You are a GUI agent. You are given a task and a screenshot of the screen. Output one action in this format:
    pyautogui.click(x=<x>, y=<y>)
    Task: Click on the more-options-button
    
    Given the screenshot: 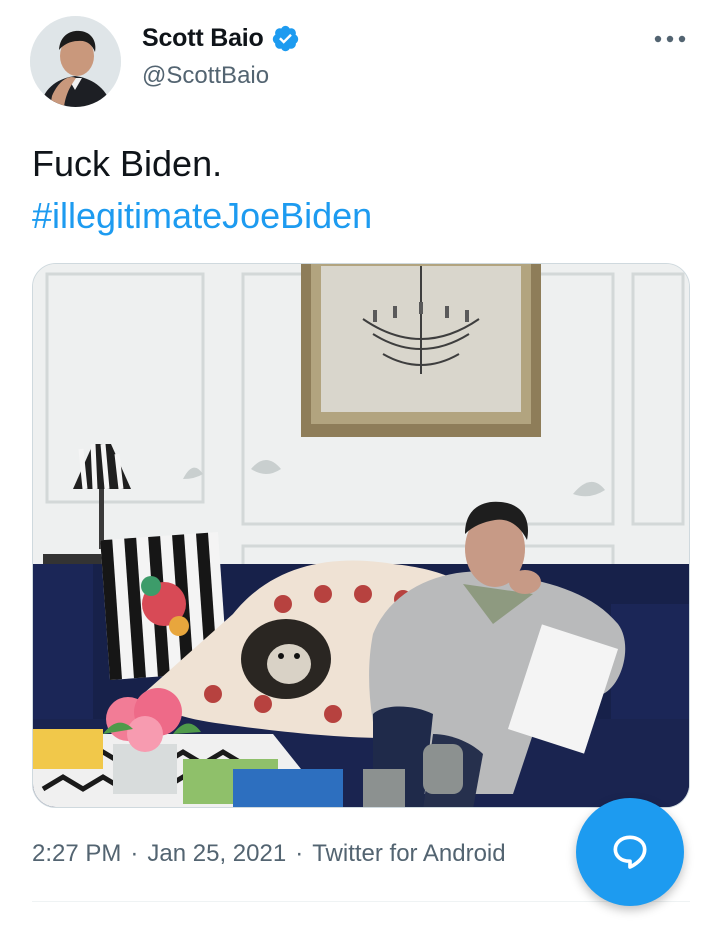 What is the action you would take?
    pyautogui.click(x=670, y=39)
    